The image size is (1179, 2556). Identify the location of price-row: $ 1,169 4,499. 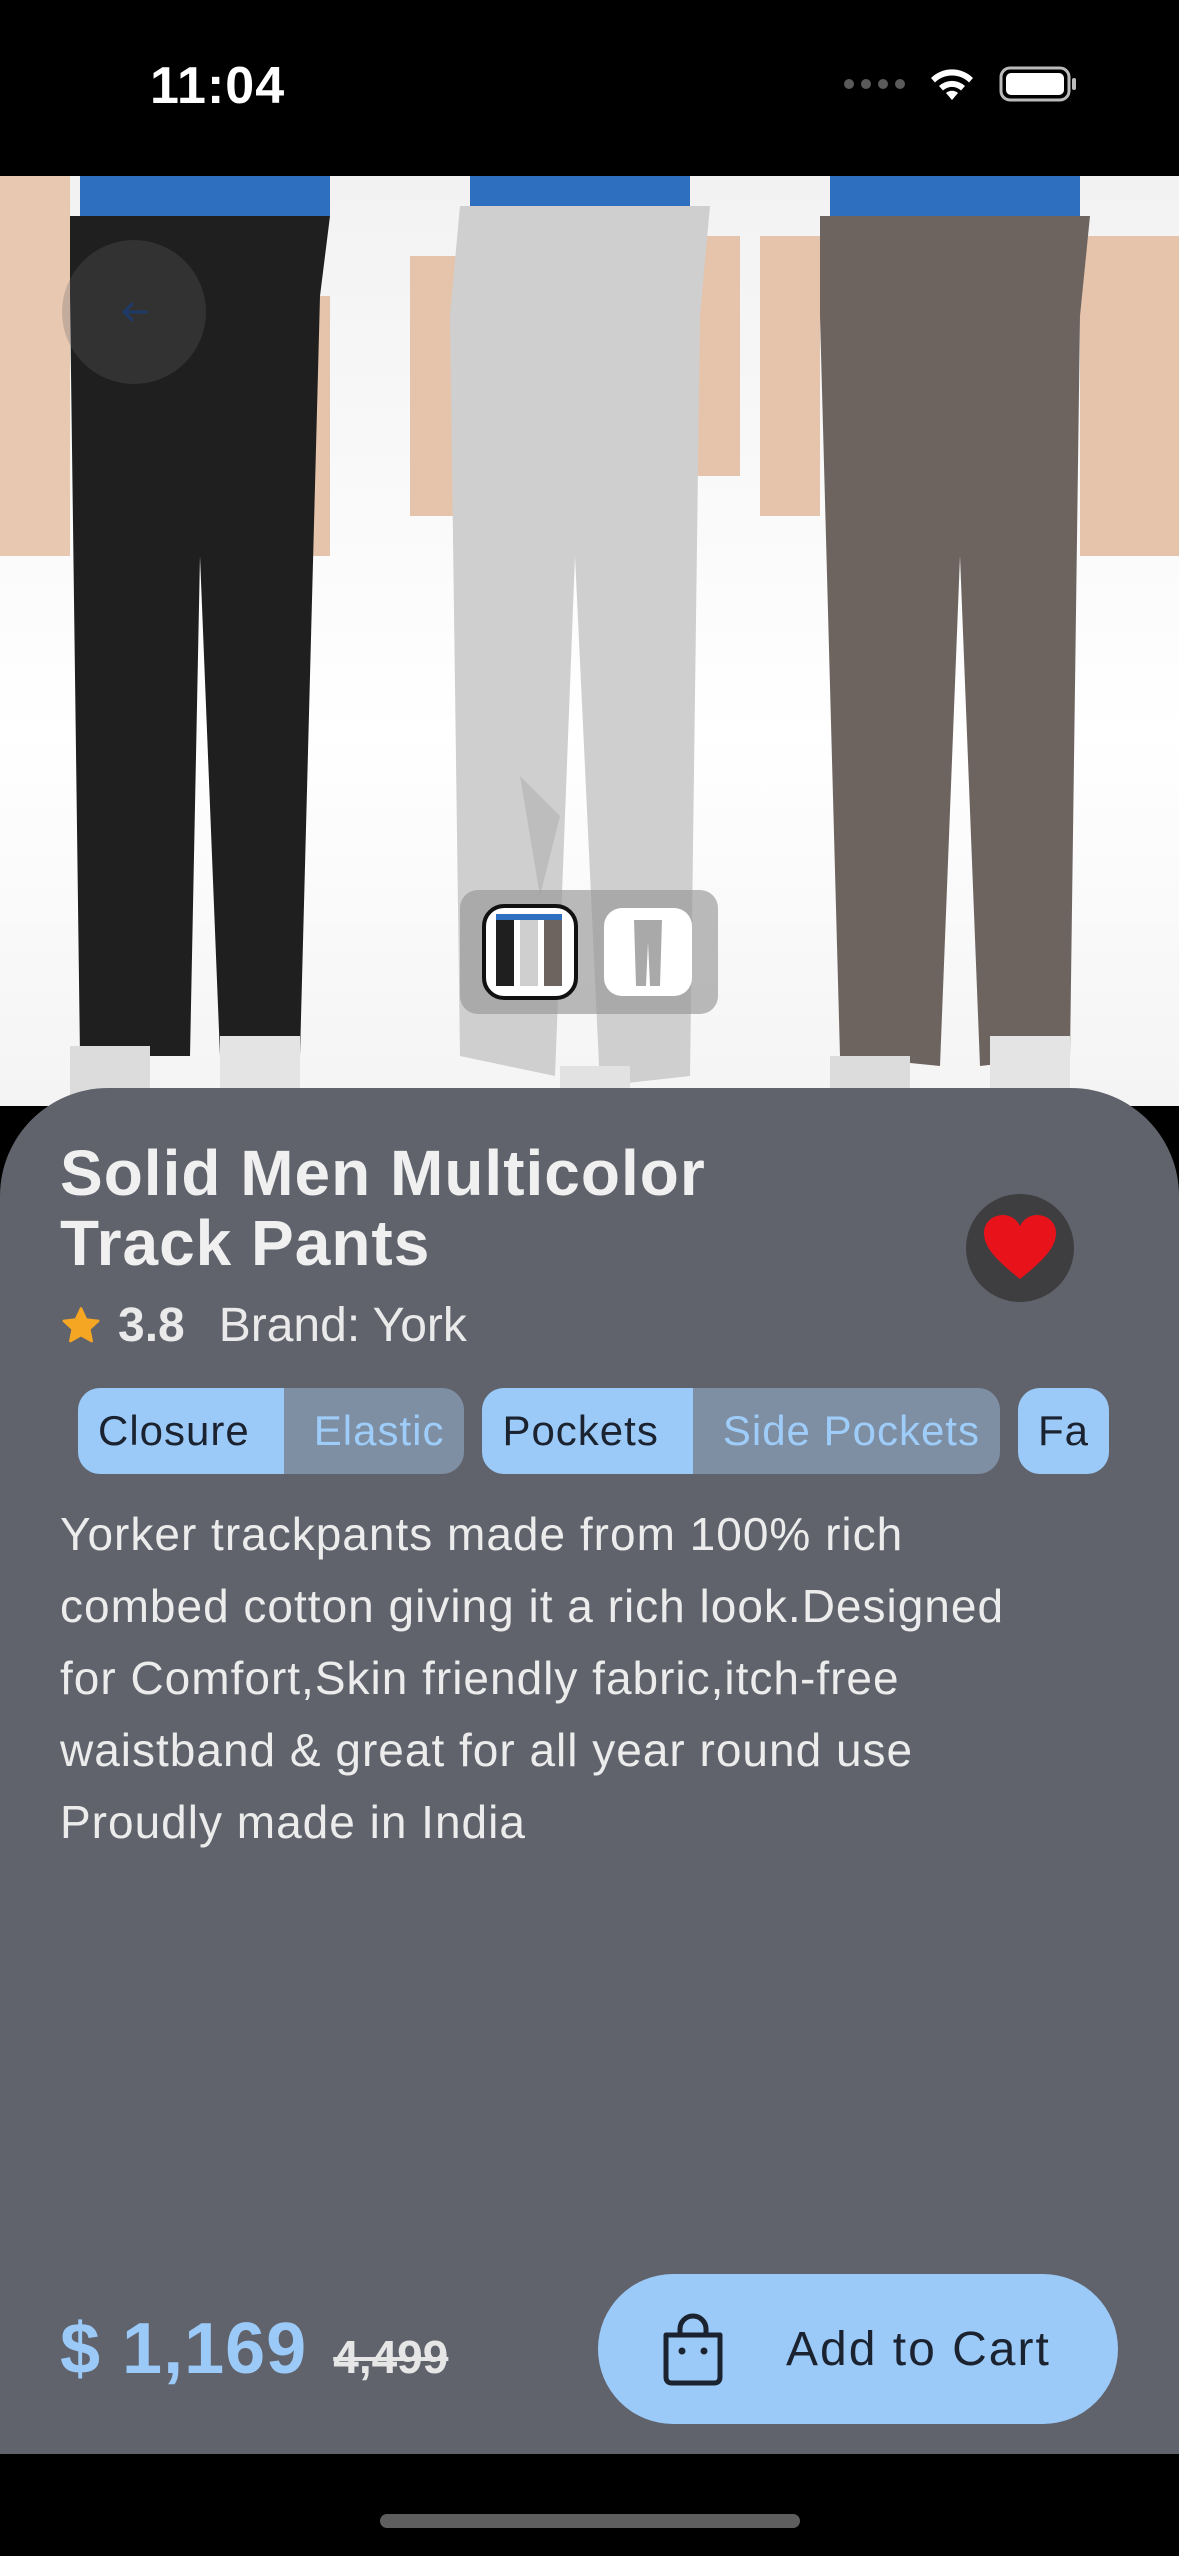
(254, 2349).